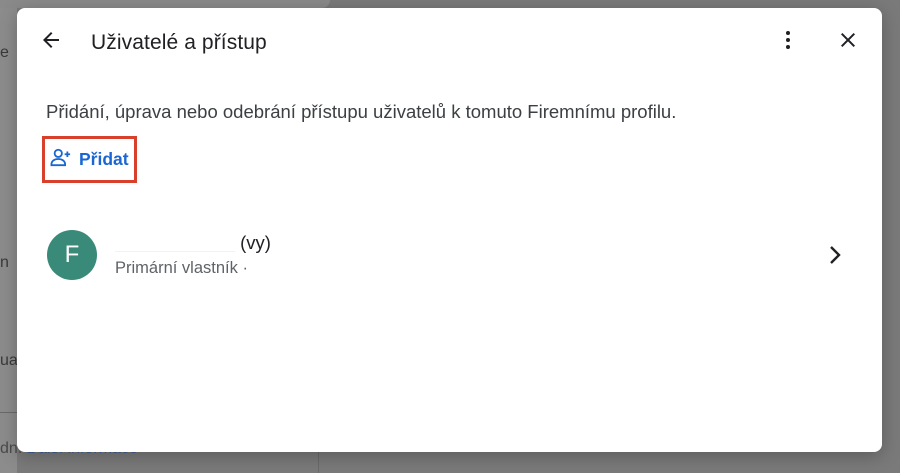 The image size is (900, 473). What do you see at coordinates (8, 240) in the screenshot?
I see `background-panel` at bounding box center [8, 240].